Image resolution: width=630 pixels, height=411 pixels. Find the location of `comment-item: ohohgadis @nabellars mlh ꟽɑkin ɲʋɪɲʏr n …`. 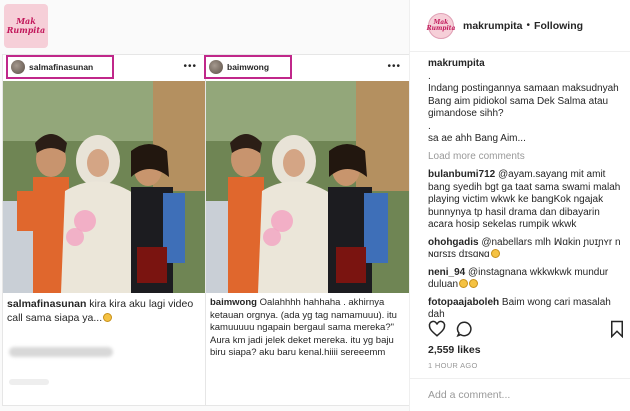

comment-item: ohohgadis @nabellars mlh ꟽɑkin ɲʋɪɲʏr n … is located at coordinates (527, 249).